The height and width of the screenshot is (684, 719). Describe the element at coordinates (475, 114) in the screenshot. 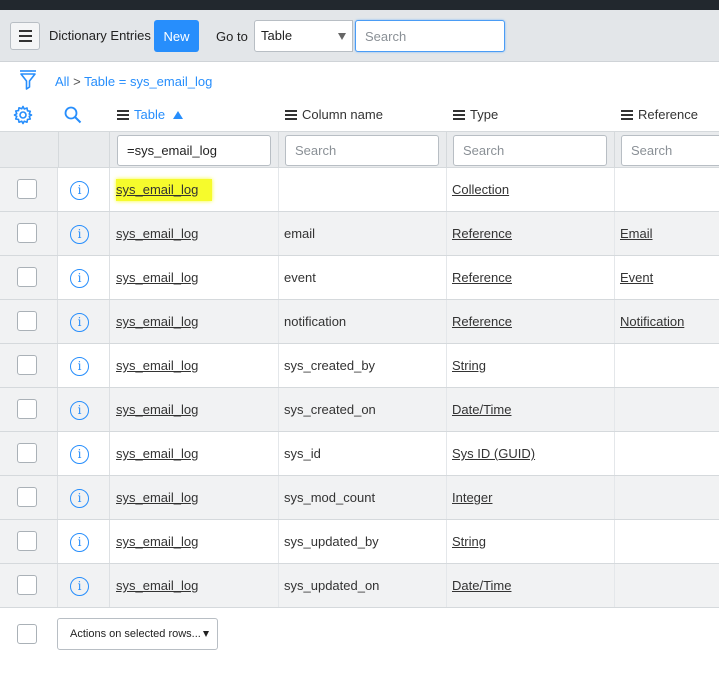

I see `column-header-type: Type` at that location.